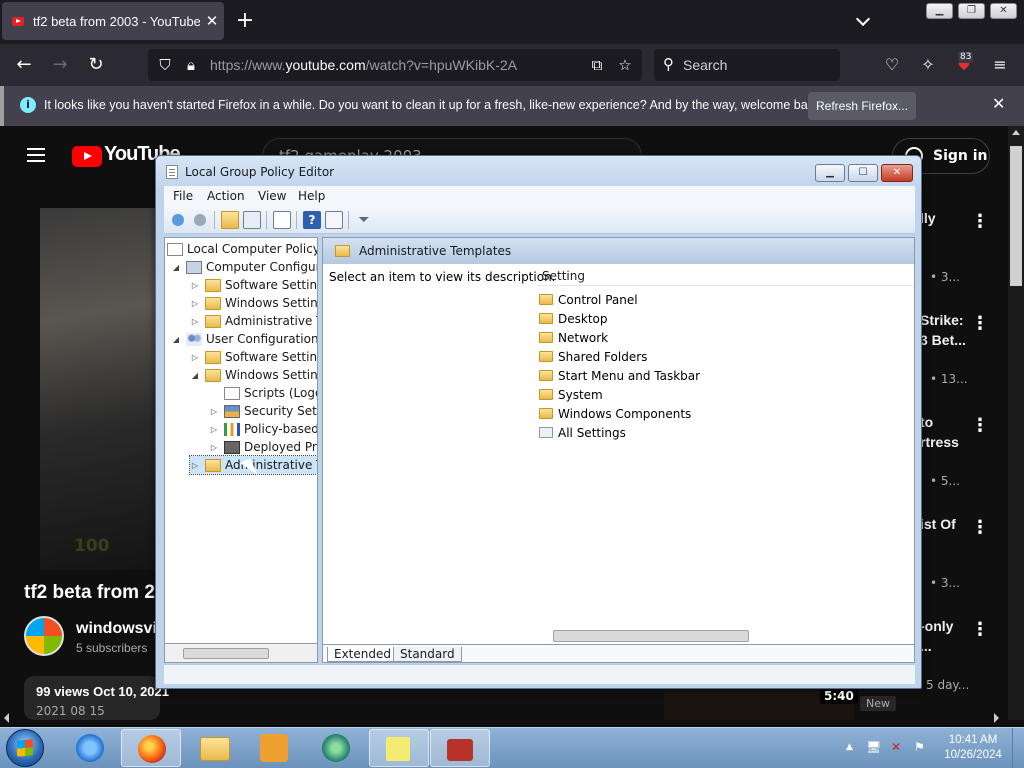  I want to click on search-bar: ⚲ Search, so click(747, 65).